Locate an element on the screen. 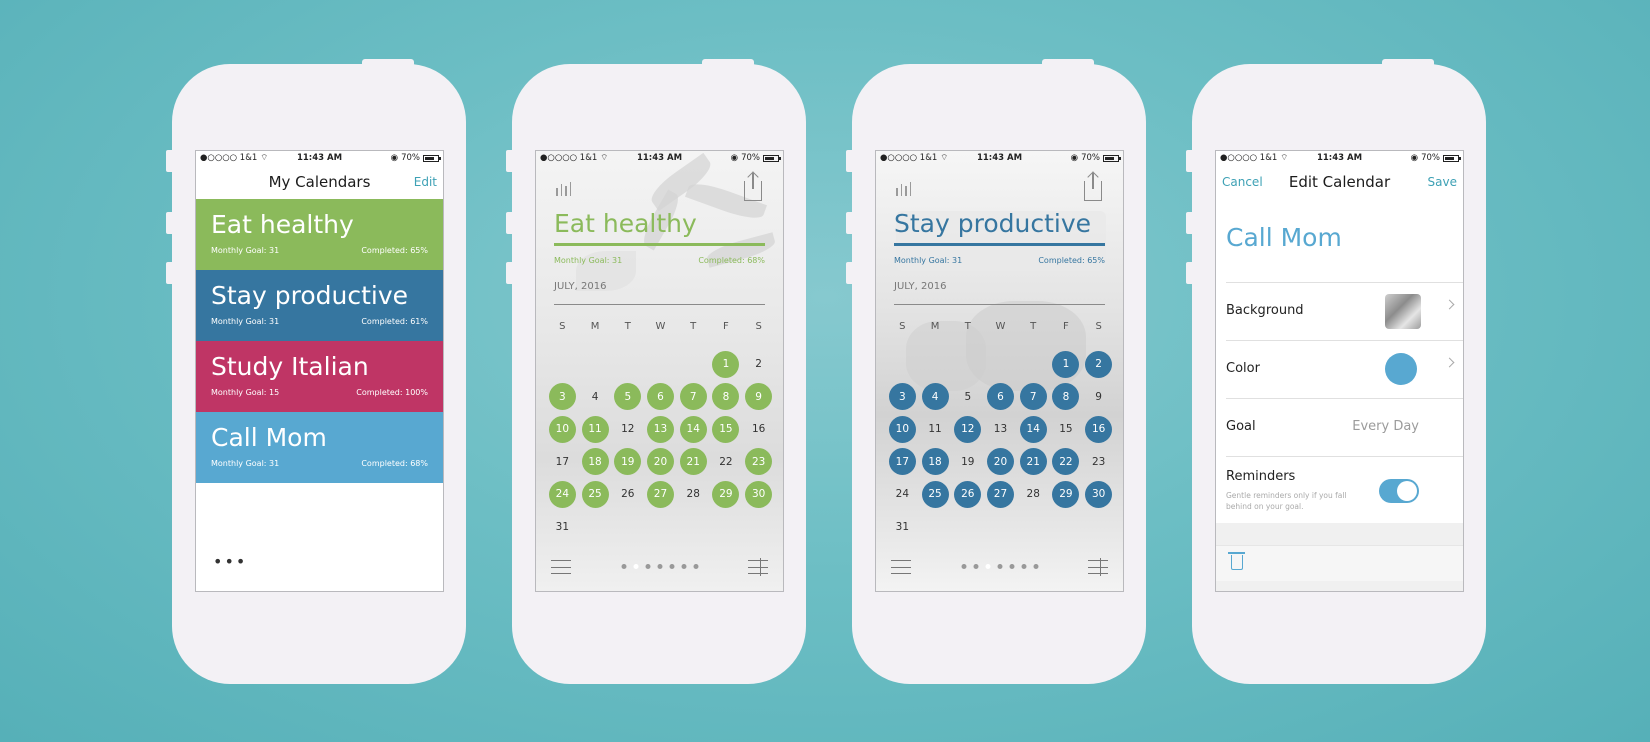 The height and width of the screenshot is (742, 1650). day-cell-completed: 5 is located at coordinates (627, 397).